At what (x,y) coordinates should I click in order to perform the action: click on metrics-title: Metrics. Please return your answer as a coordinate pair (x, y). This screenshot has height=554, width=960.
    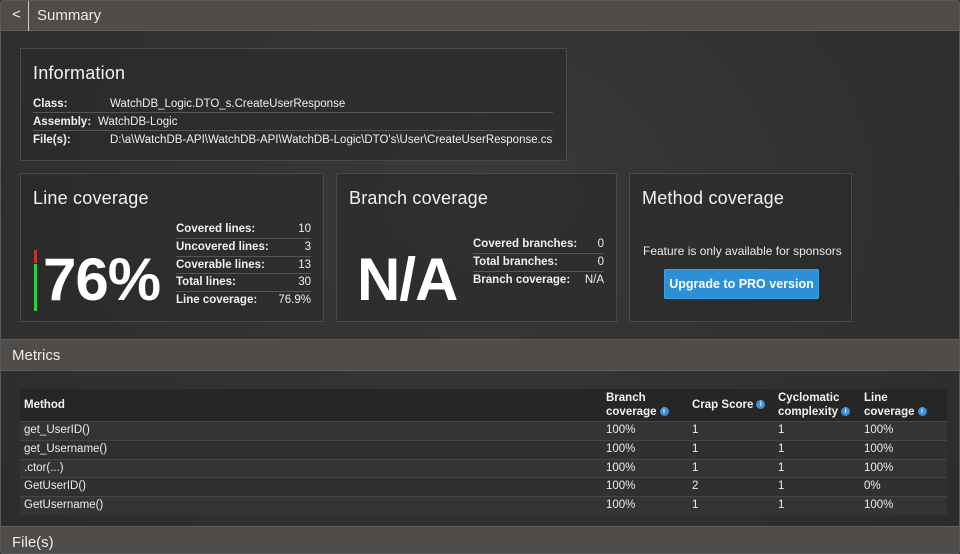
    Looking at the image, I should click on (36, 355).